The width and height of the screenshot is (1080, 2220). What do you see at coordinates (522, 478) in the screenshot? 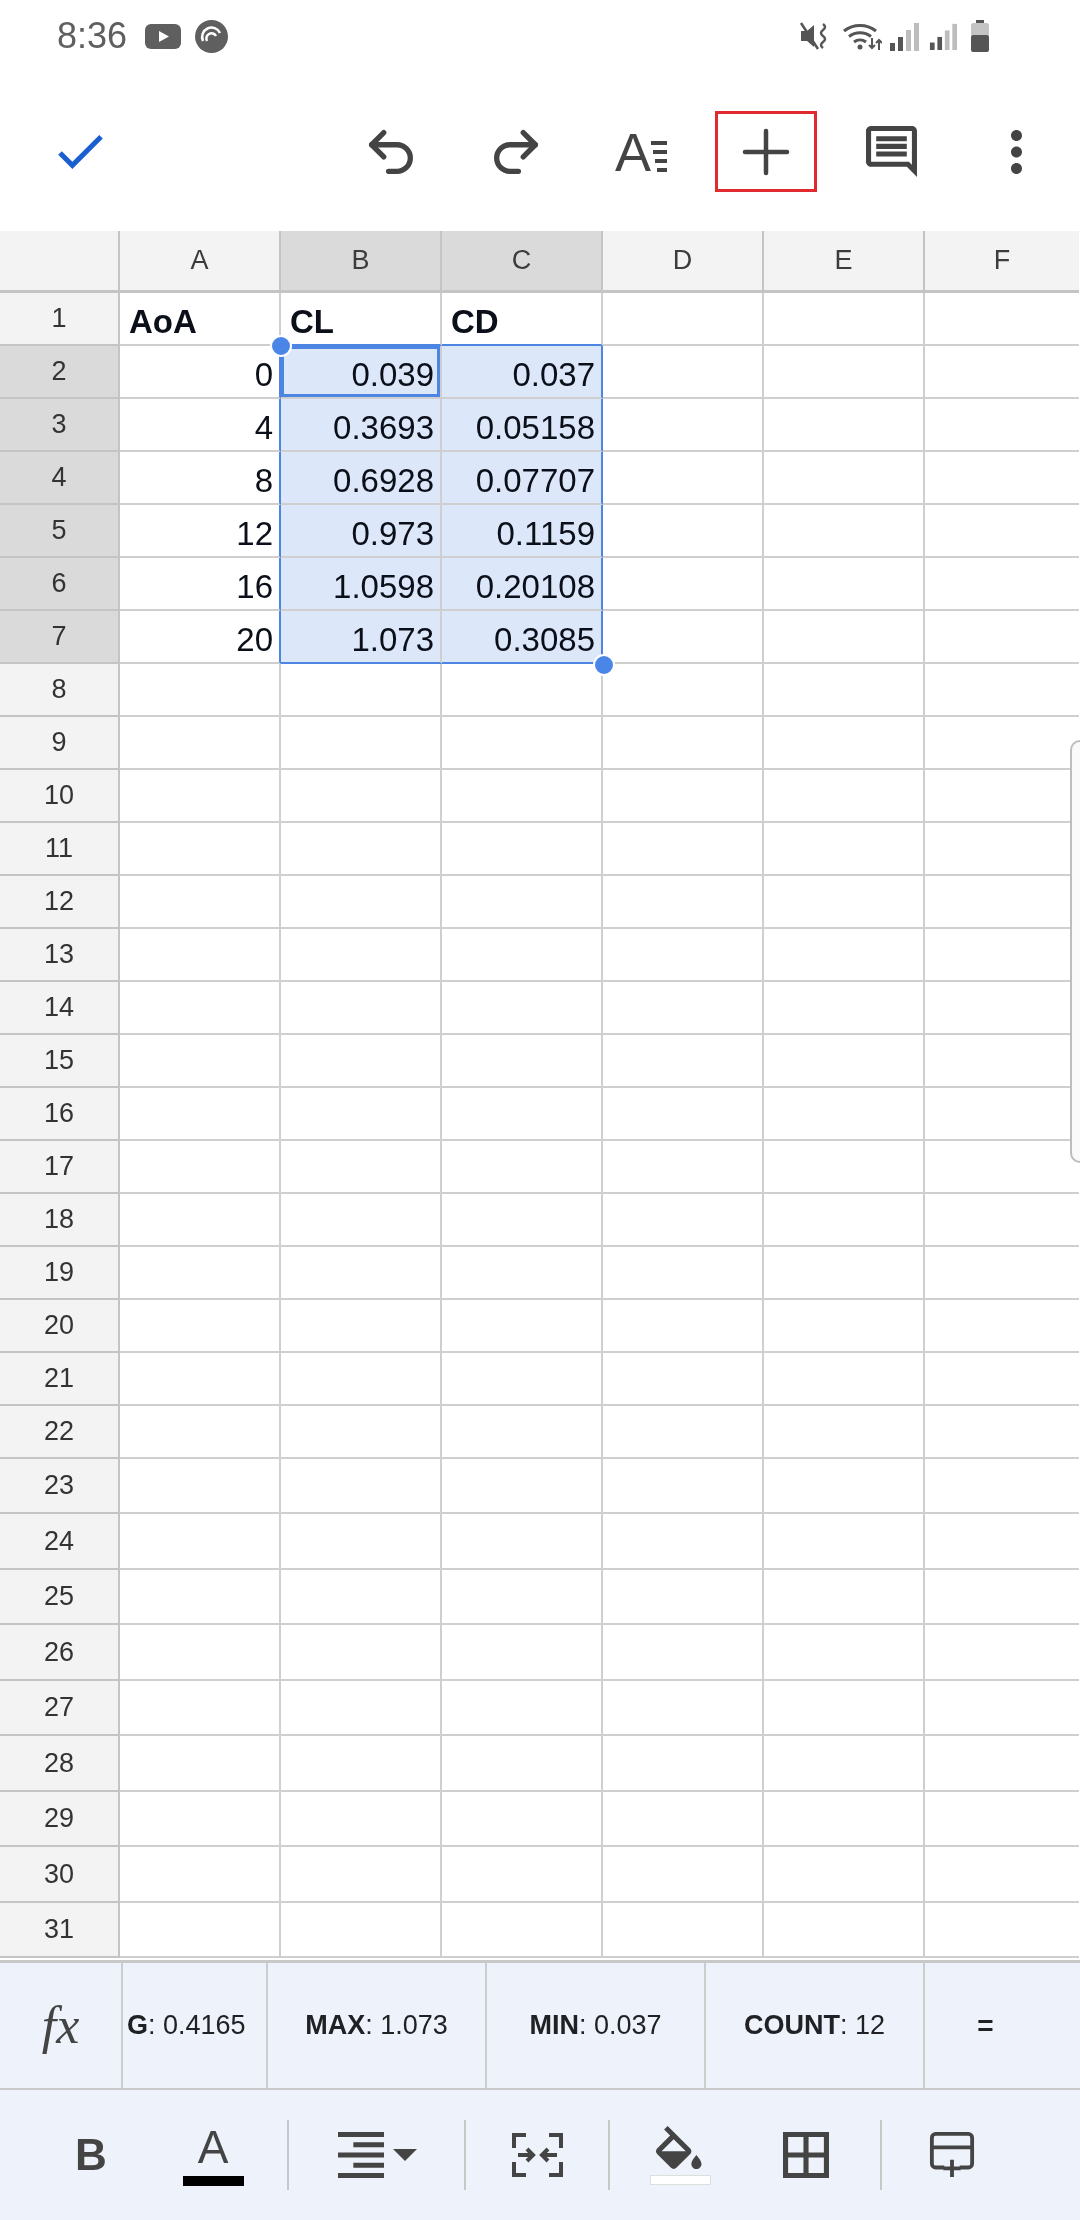
I see `table-cell: 0.07707` at bounding box center [522, 478].